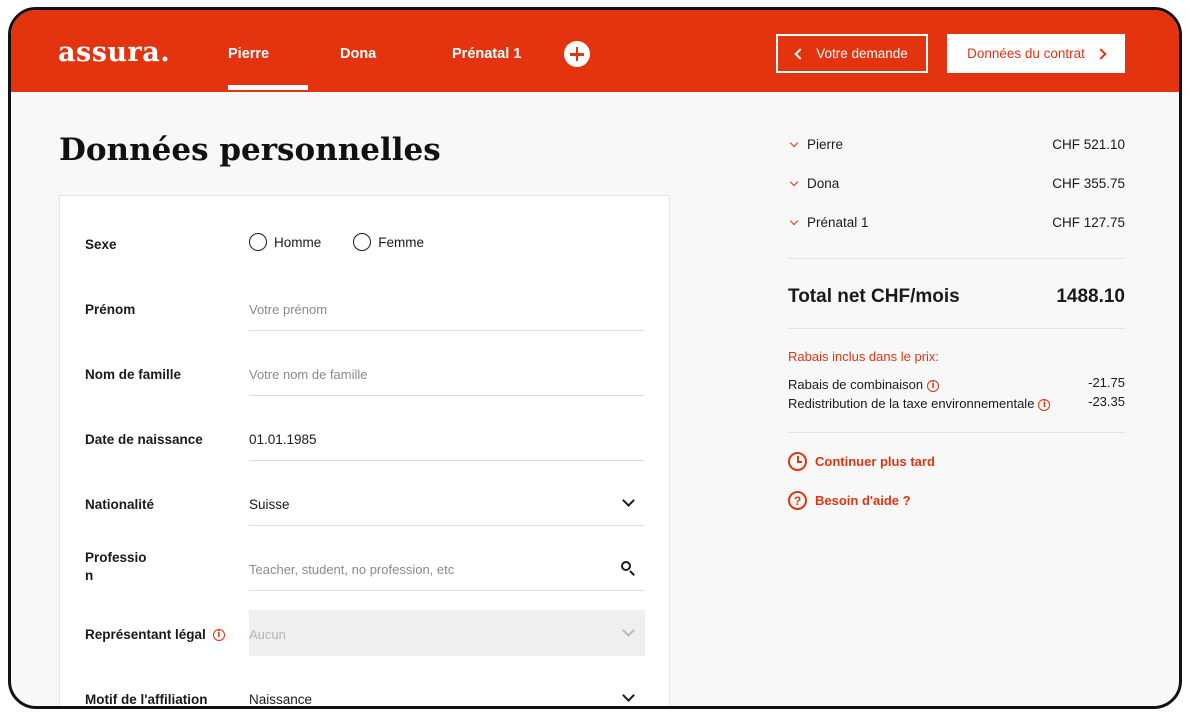 This screenshot has height=716, width=1190. Describe the element at coordinates (1090, 296) in the screenshot. I see `total-value: 1488.10` at that location.